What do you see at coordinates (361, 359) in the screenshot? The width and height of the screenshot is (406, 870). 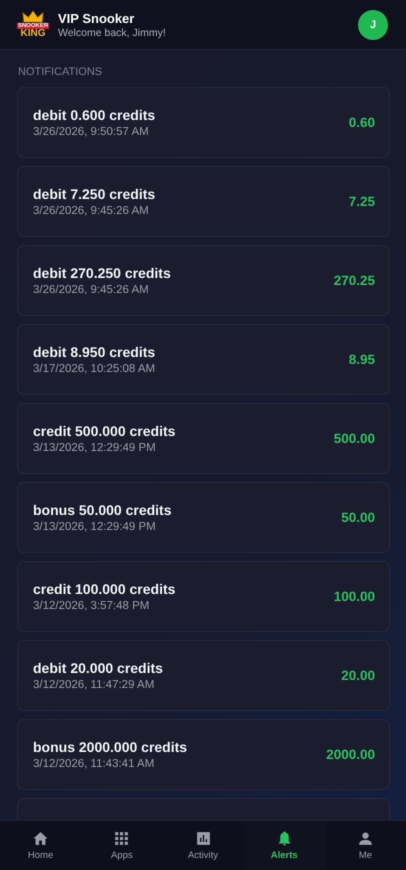 I see `amount: 8.95` at bounding box center [361, 359].